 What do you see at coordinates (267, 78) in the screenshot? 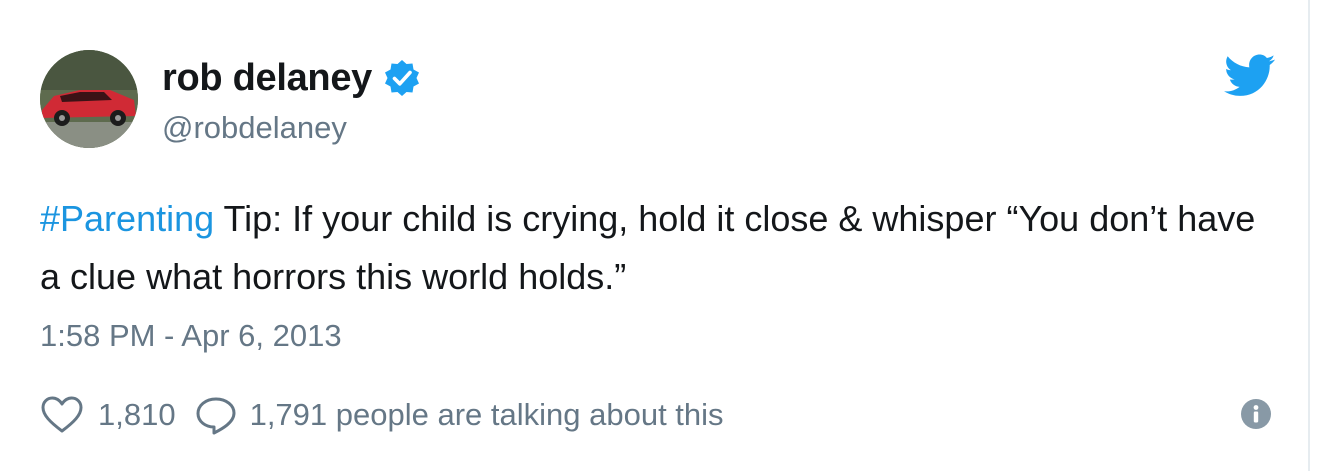
I see `display-name: rob delaney` at bounding box center [267, 78].